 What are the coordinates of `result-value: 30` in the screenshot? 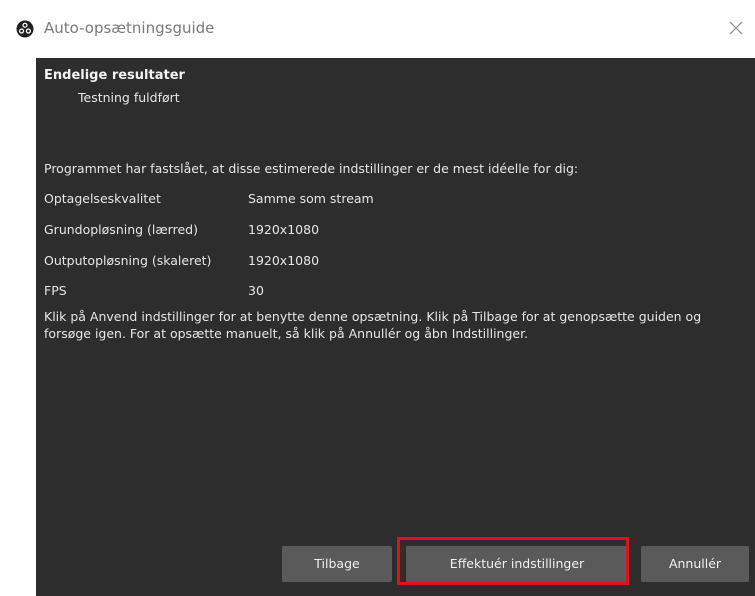 It's located at (256, 290).